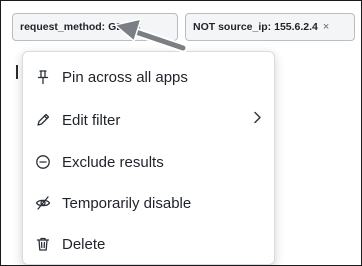 The image size is (362, 266). Describe the element at coordinates (43, 120) in the screenshot. I see `pencil-icon` at that location.